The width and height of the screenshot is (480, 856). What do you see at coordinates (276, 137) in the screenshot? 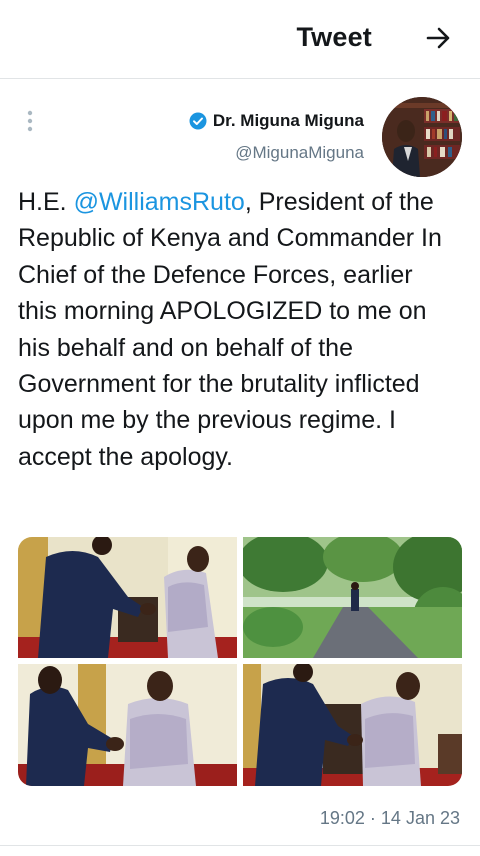
I see `tweet-author: Dr. Miguna Miguna @MigunaMiguna` at bounding box center [276, 137].